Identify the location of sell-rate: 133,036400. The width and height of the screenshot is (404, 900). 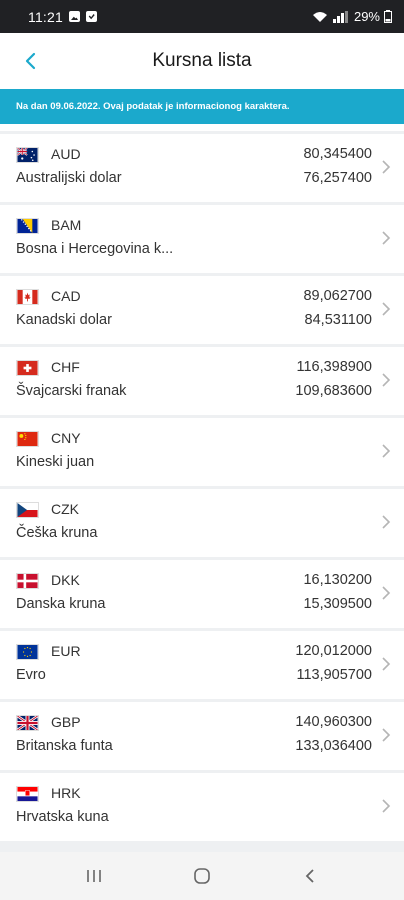
(333, 746).